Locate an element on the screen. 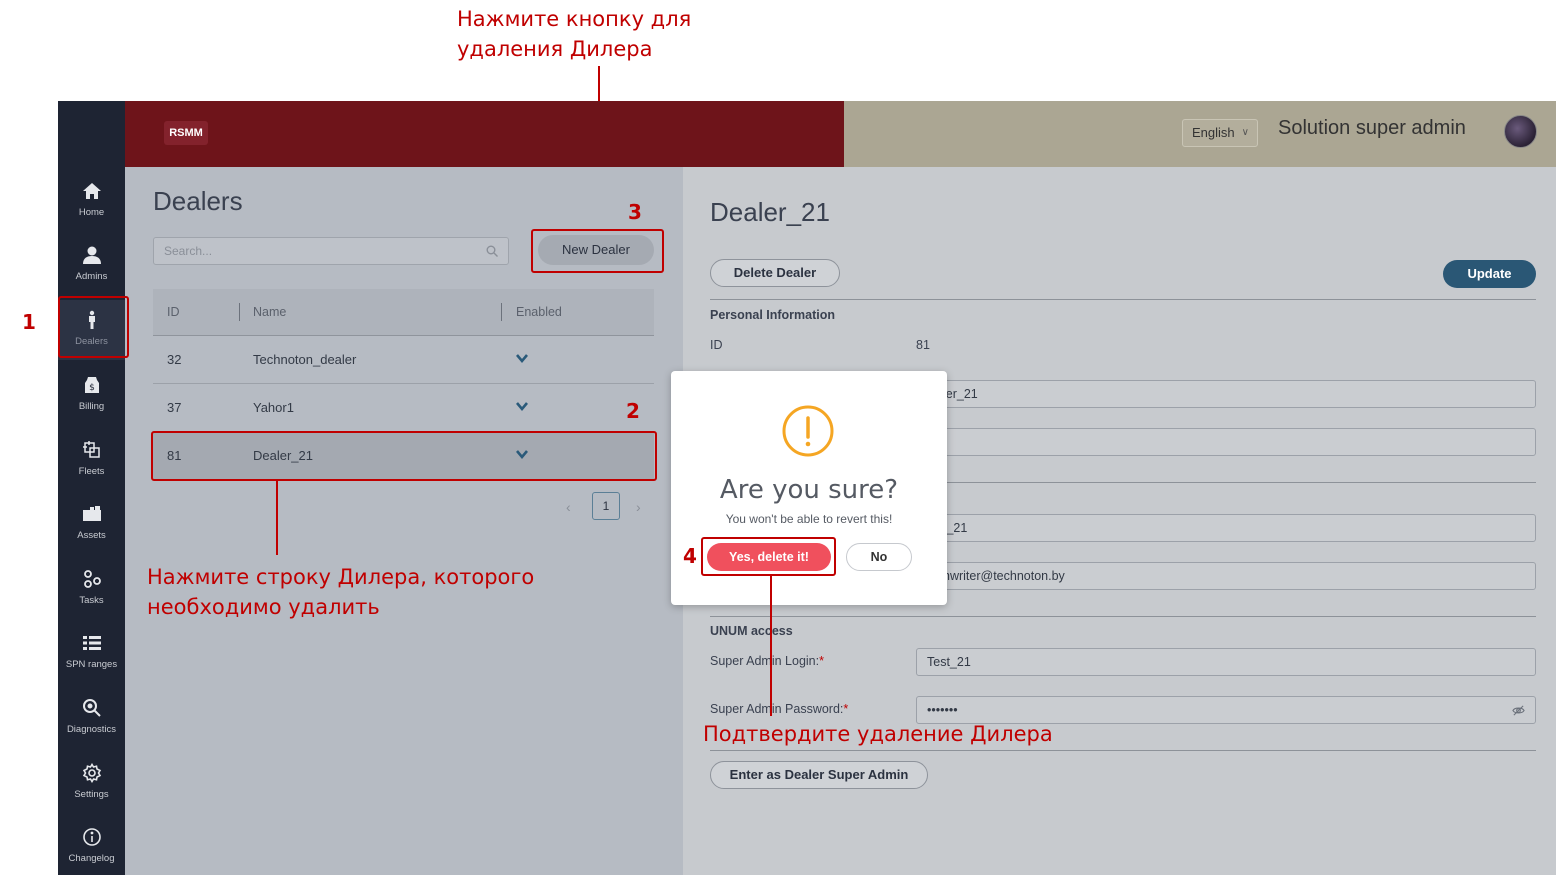 The image size is (1566, 887). assets-icon is located at coordinates (91, 513).